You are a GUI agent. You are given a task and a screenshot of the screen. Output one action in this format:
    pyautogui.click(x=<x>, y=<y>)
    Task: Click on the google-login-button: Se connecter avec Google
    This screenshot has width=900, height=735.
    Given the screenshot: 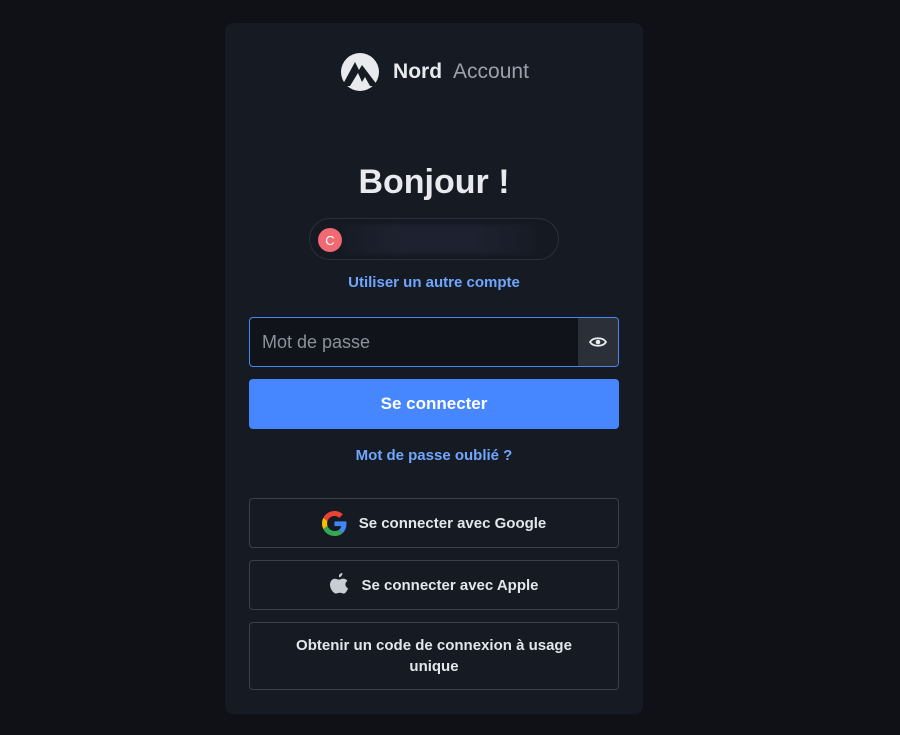 What is the action you would take?
    pyautogui.click(x=434, y=523)
    